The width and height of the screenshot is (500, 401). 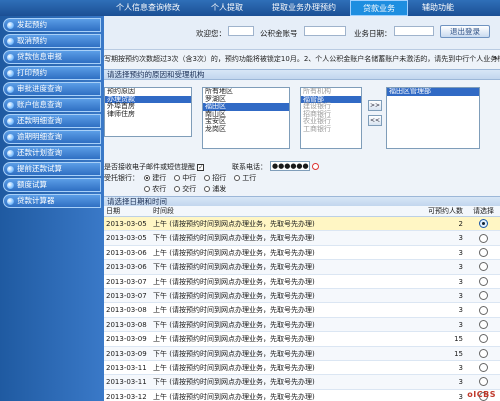 What do you see at coordinates (52, 73) in the screenshot?
I see `sidebar-item-print-appointment: 打印预约` at bounding box center [52, 73].